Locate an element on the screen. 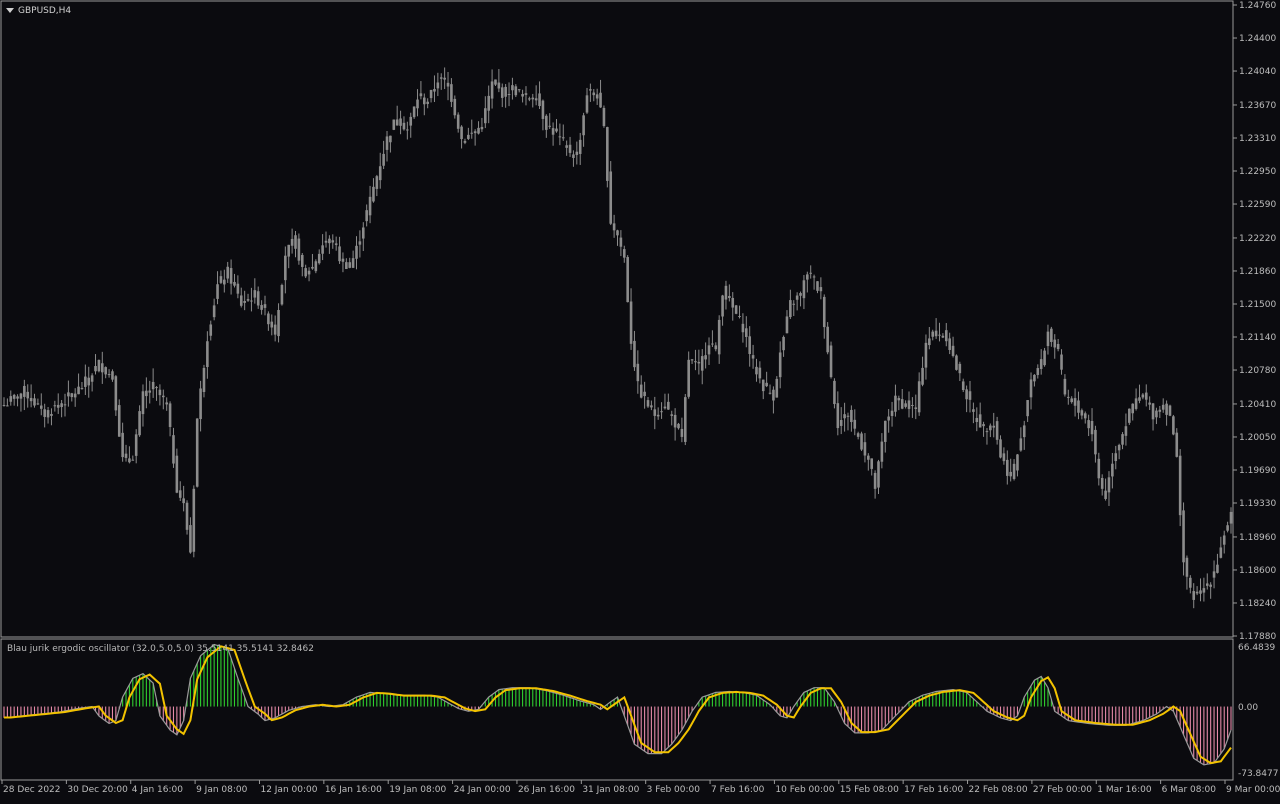 The height and width of the screenshot is (804, 1280). time-tick-label: 16 Jan 16:00 is located at coordinates (353, 790).